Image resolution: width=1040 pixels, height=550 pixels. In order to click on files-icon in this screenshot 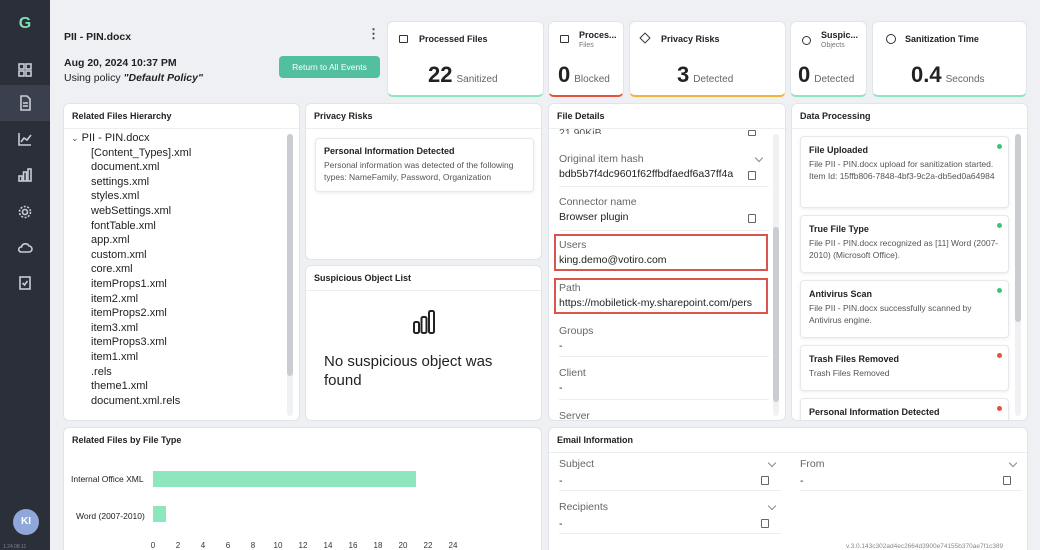, I will do `click(403, 39)`.